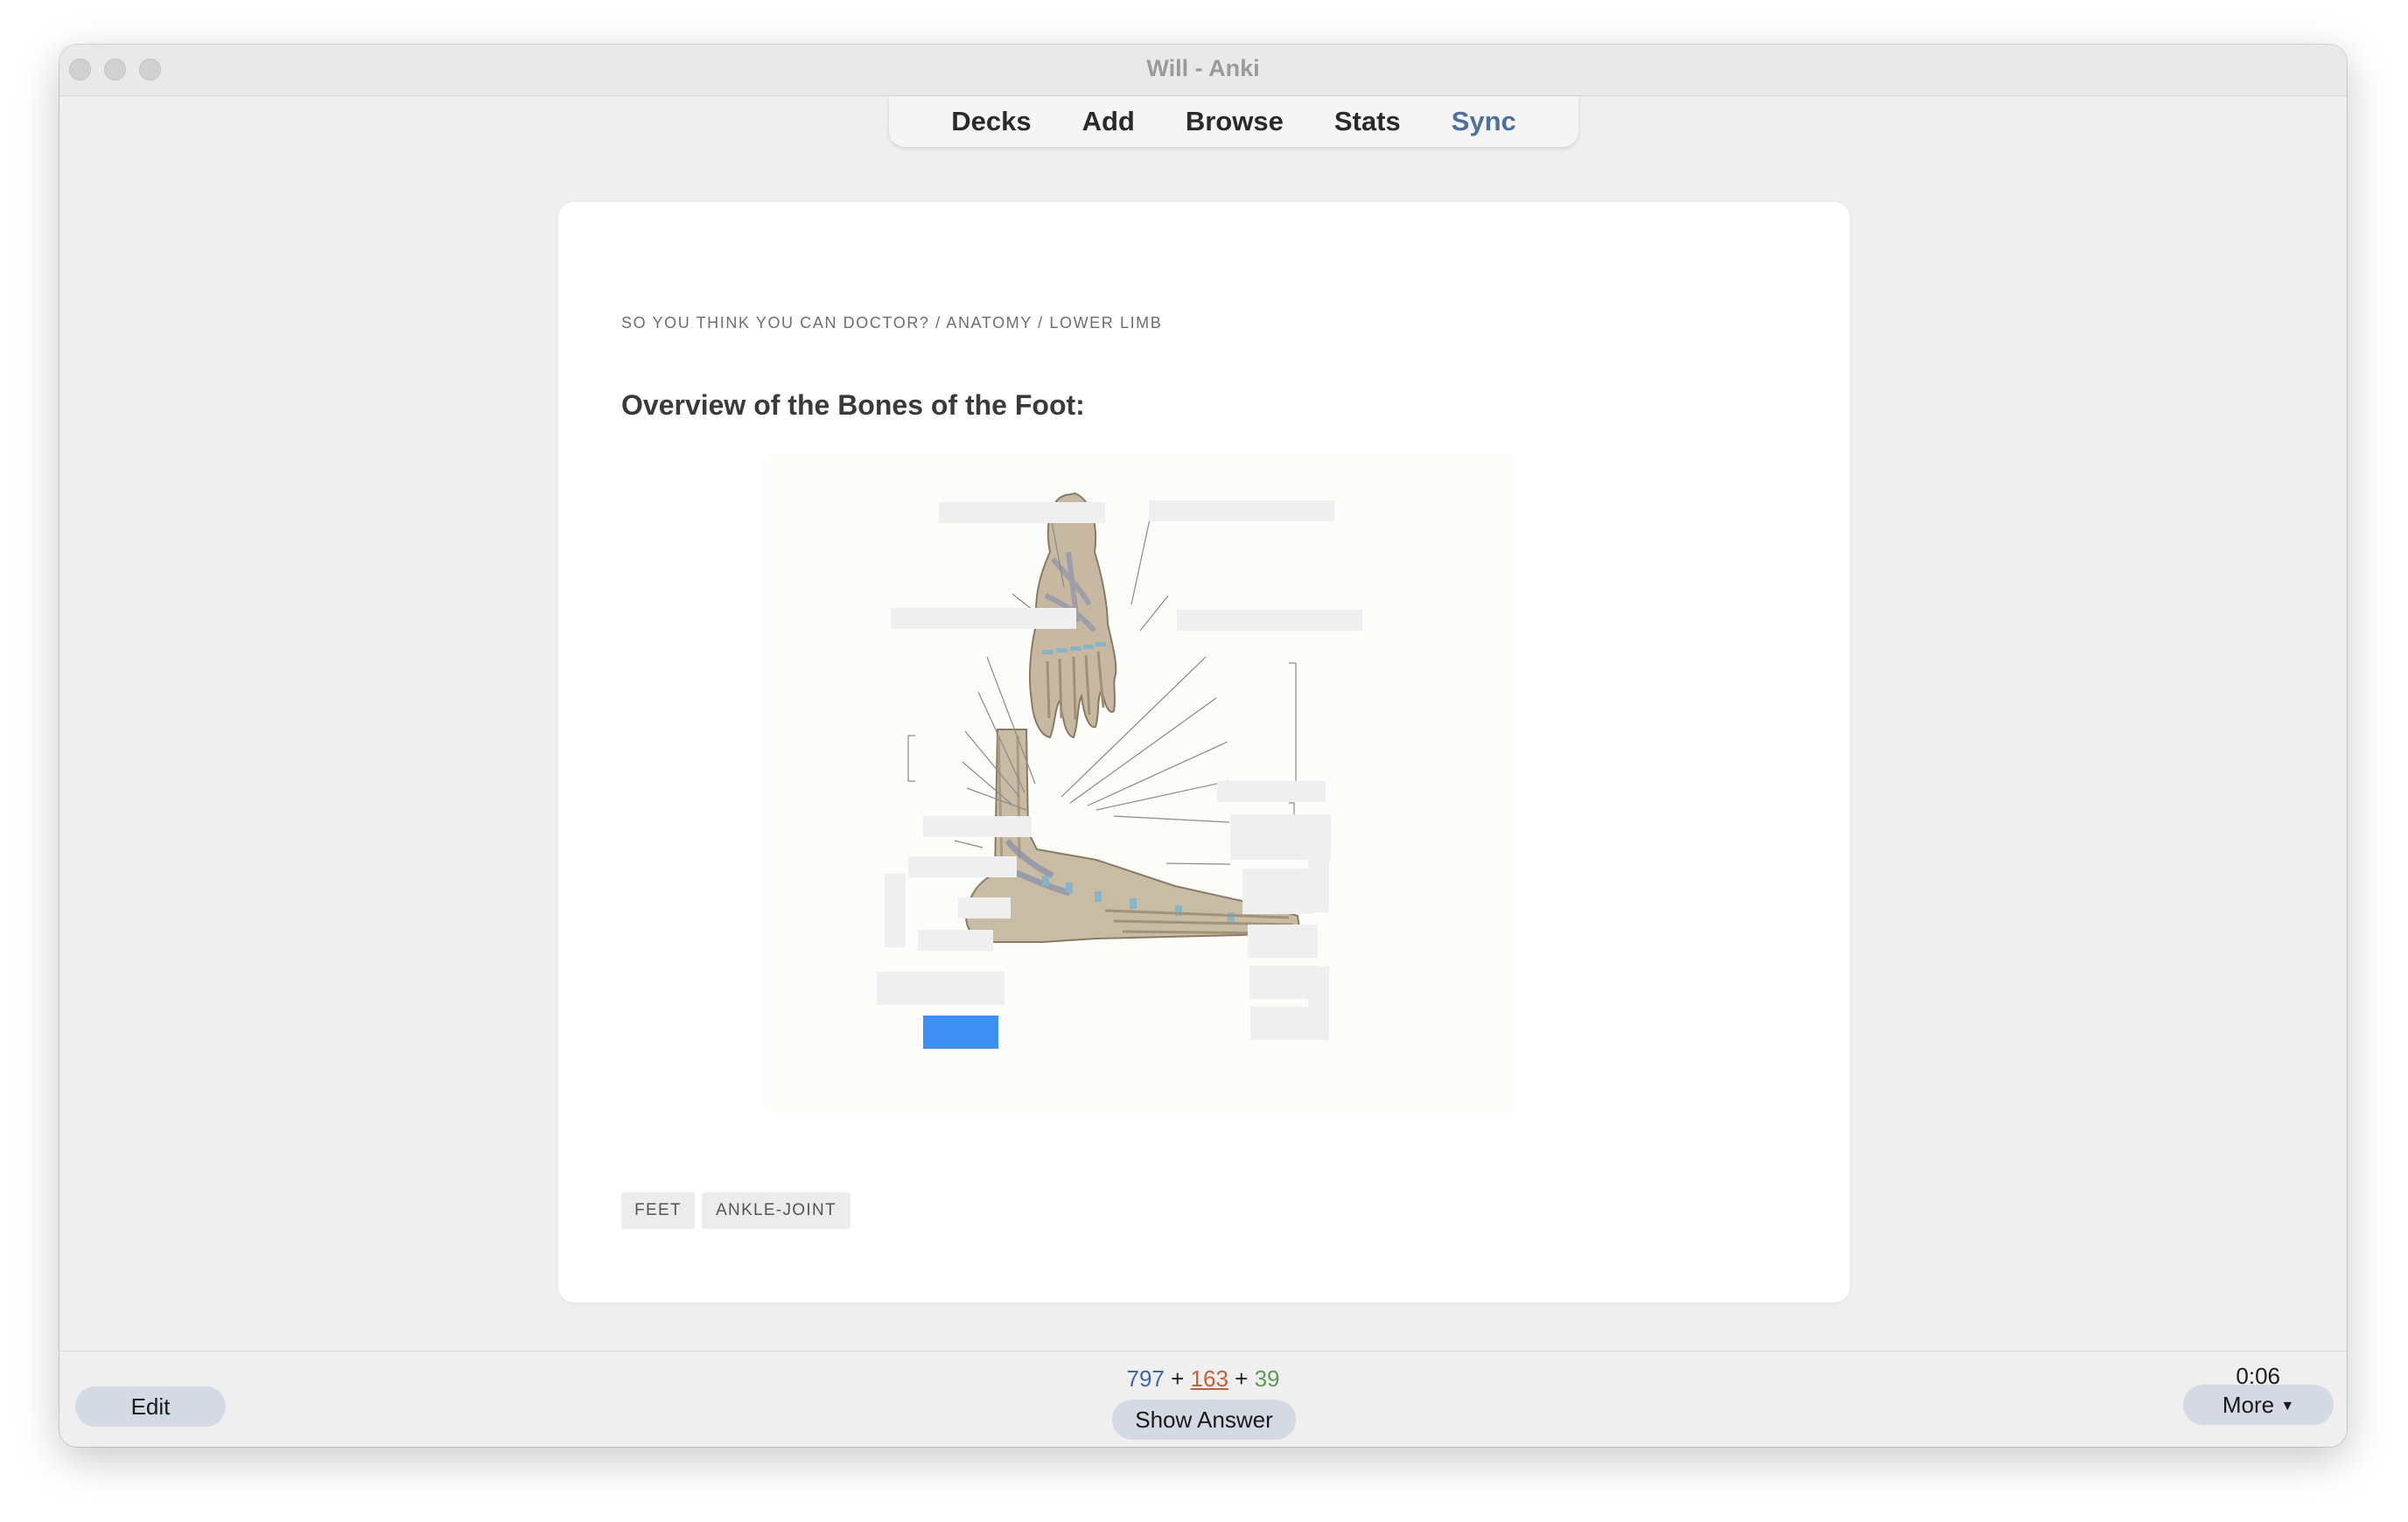 The height and width of the screenshot is (1522, 2408). What do you see at coordinates (1145, 1378) in the screenshot?
I see `new-count: 797` at bounding box center [1145, 1378].